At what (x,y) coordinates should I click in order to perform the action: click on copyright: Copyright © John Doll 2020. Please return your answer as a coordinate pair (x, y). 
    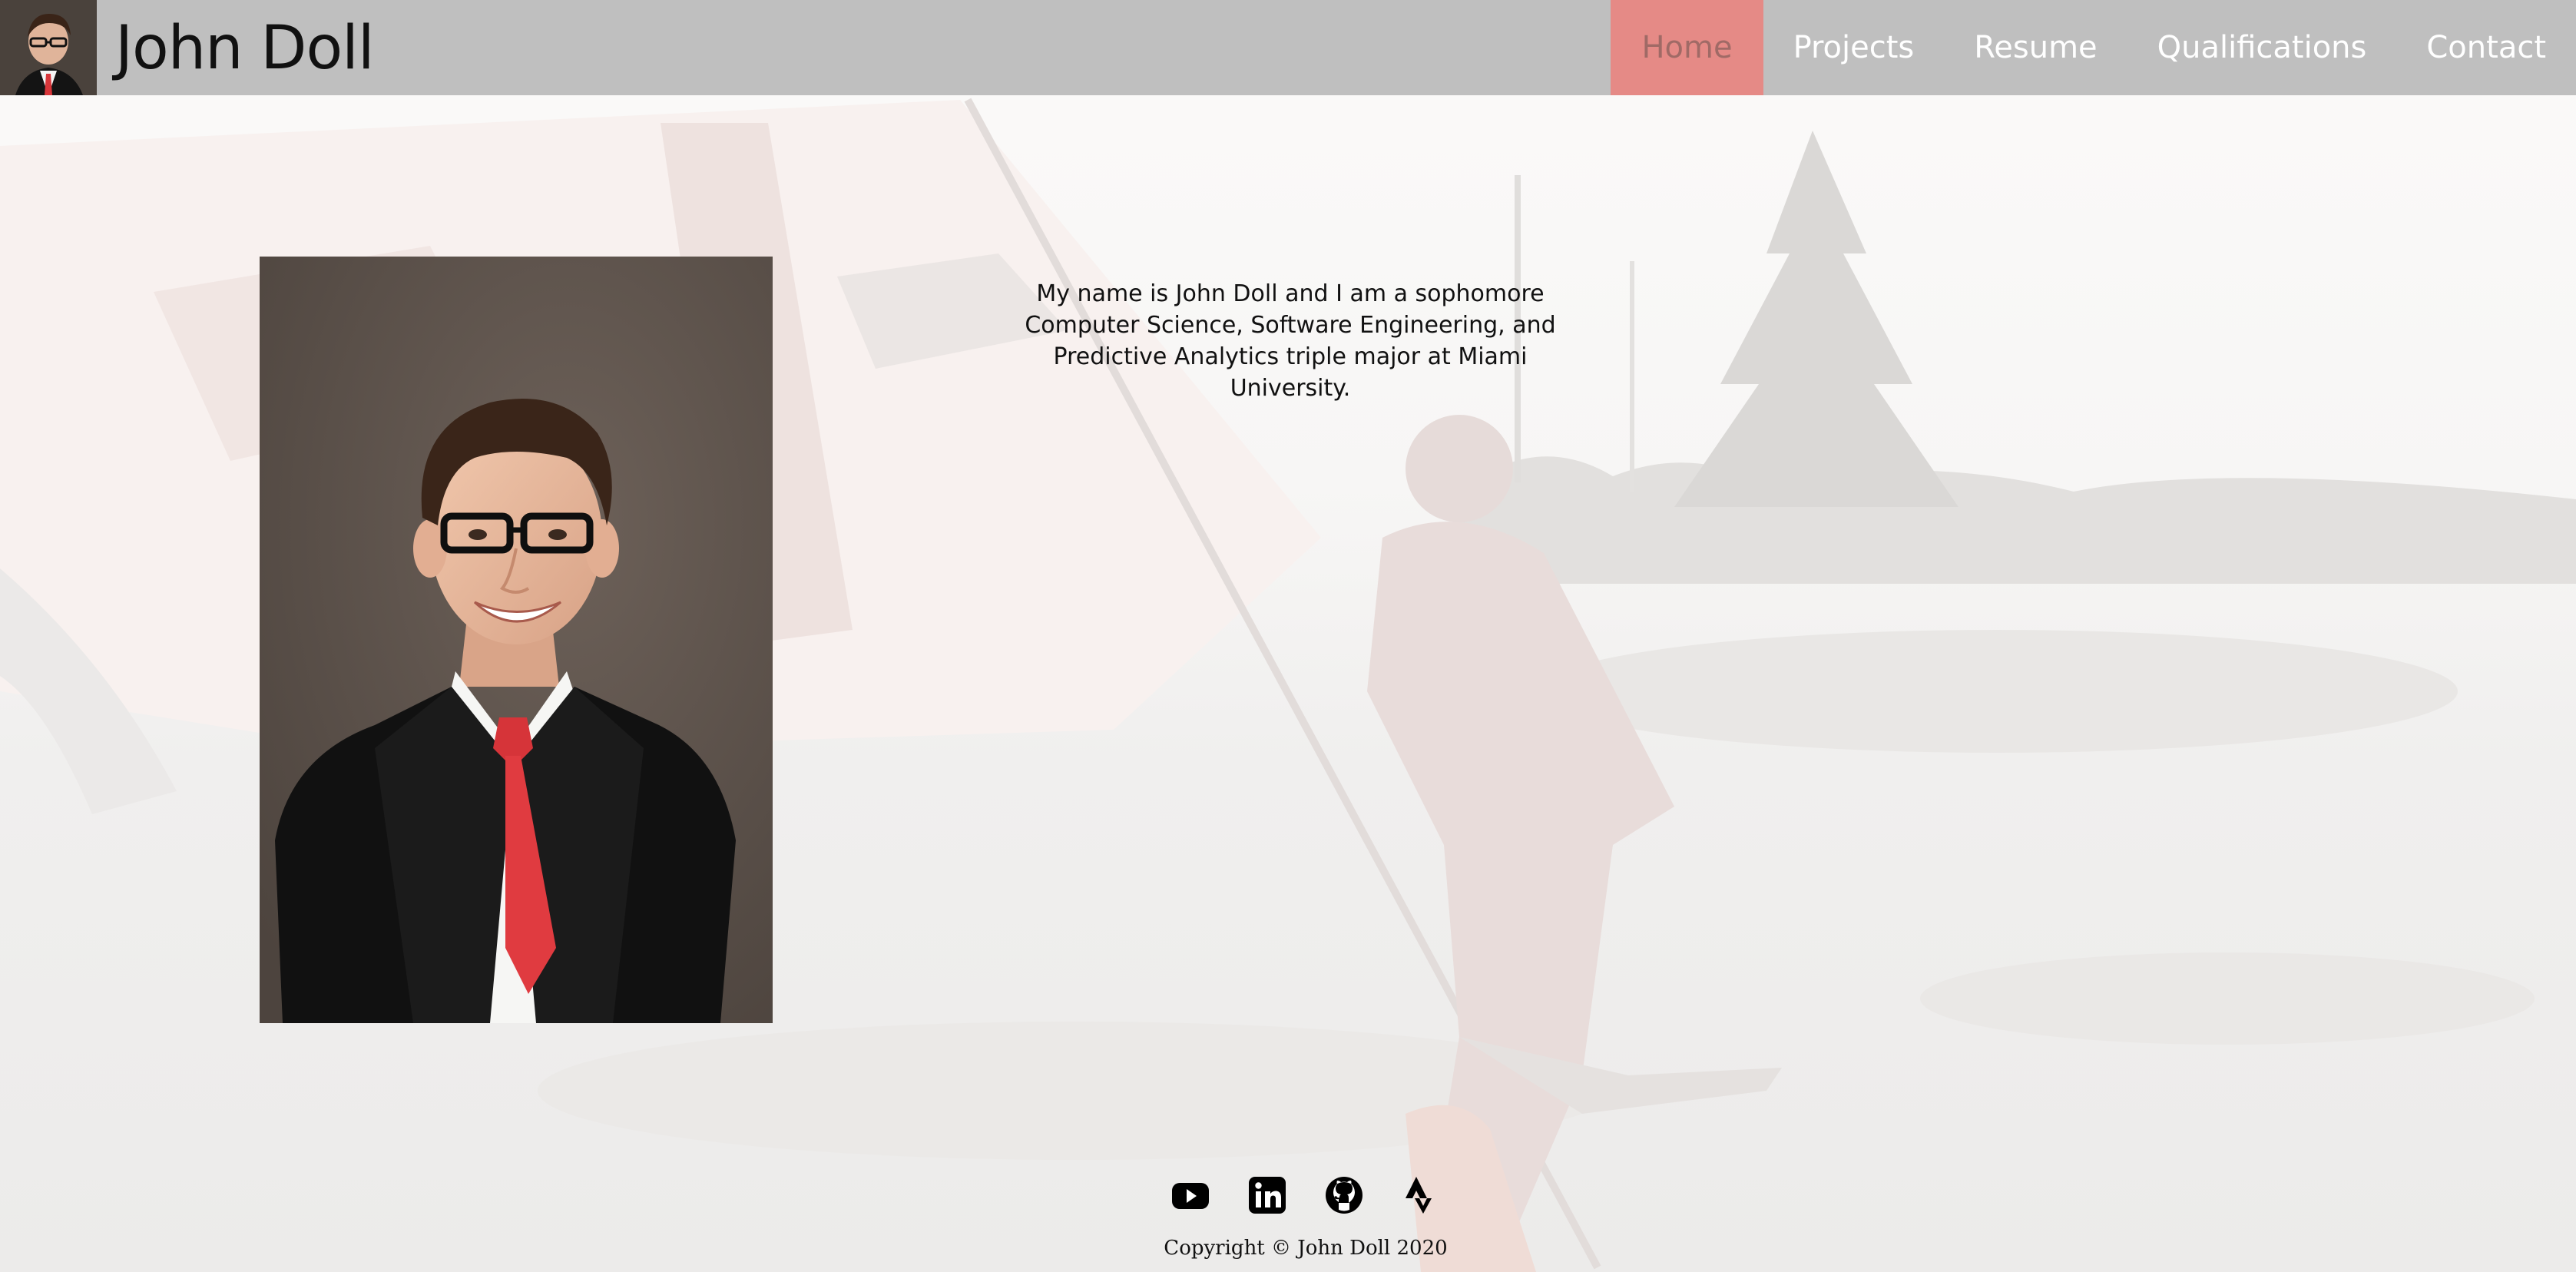
    Looking at the image, I should click on (1306, 1248).